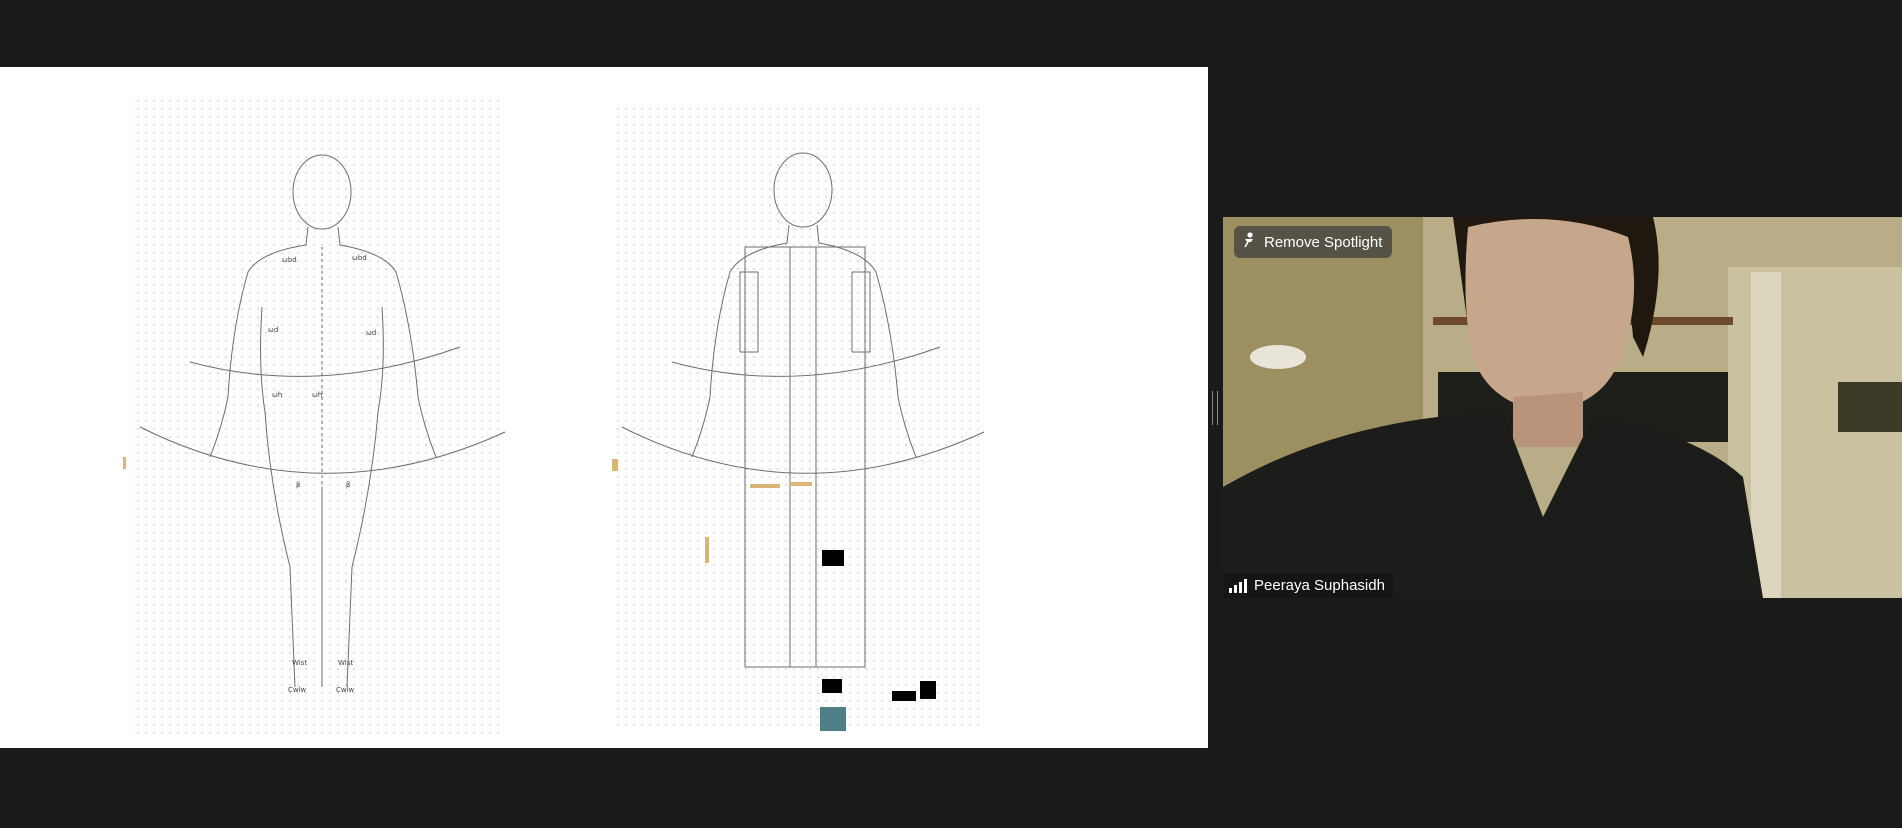 This screenshot has height=828, width=1902. Describe the element at coordinates (1249, 242) in the screenshot. I see `pin-icon` at that location.